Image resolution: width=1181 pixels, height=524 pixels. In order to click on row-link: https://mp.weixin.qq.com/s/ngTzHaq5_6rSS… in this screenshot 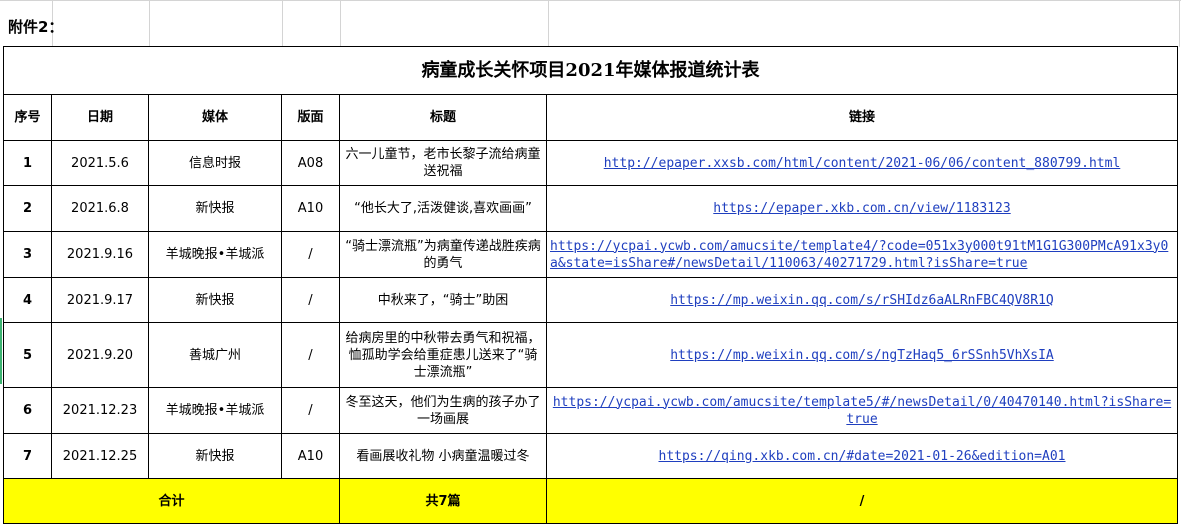, I will do `click(862, 355)`.